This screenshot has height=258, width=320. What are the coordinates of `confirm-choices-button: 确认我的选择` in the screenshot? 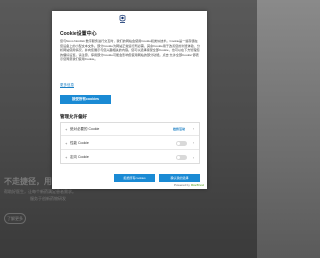 It's located at (179, 178).